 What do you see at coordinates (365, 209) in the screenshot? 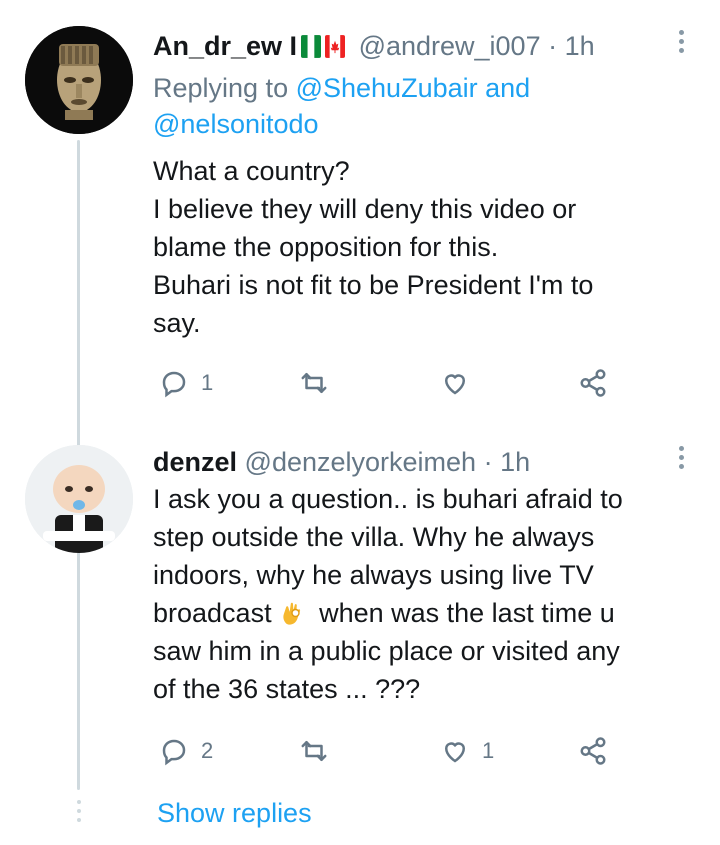
I see `tweet-line: I believe they will deny this video or` at bounding box center [365, 209].